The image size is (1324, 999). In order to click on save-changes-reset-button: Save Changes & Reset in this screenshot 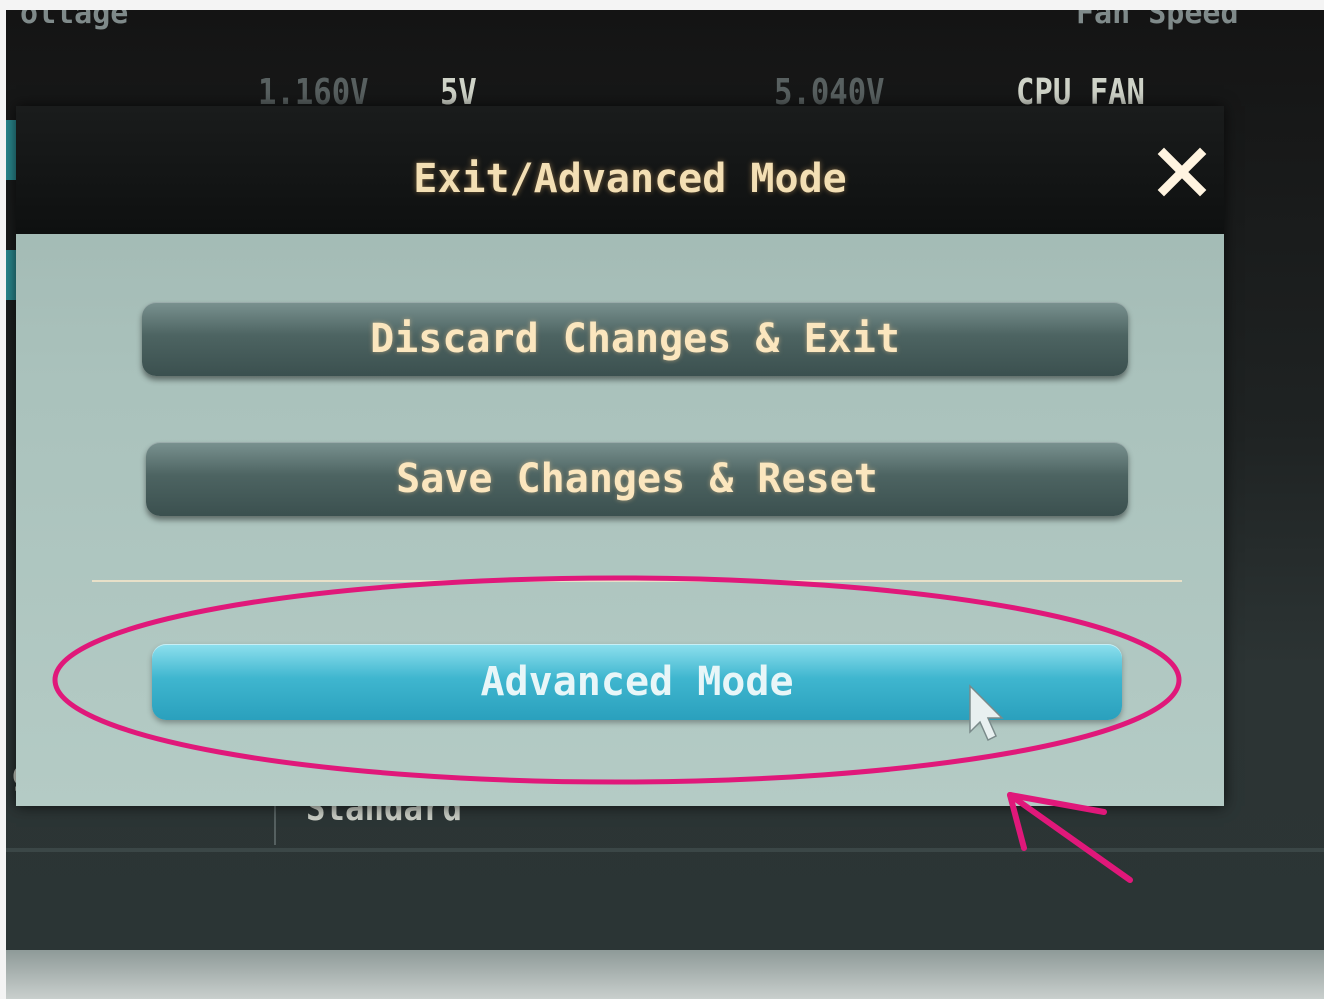, I will do `click(637, 479)`.